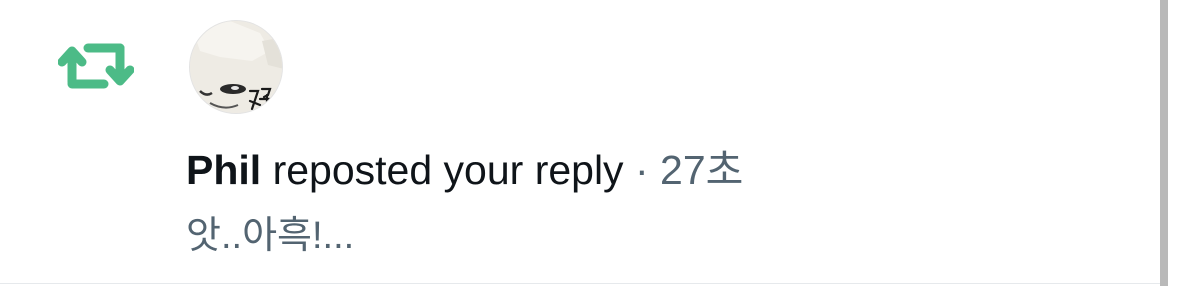  What do you see at coordinates (448, 170) in the screenshot?
I see `action-text: reposted your reply` at bounding box center [448, 170].